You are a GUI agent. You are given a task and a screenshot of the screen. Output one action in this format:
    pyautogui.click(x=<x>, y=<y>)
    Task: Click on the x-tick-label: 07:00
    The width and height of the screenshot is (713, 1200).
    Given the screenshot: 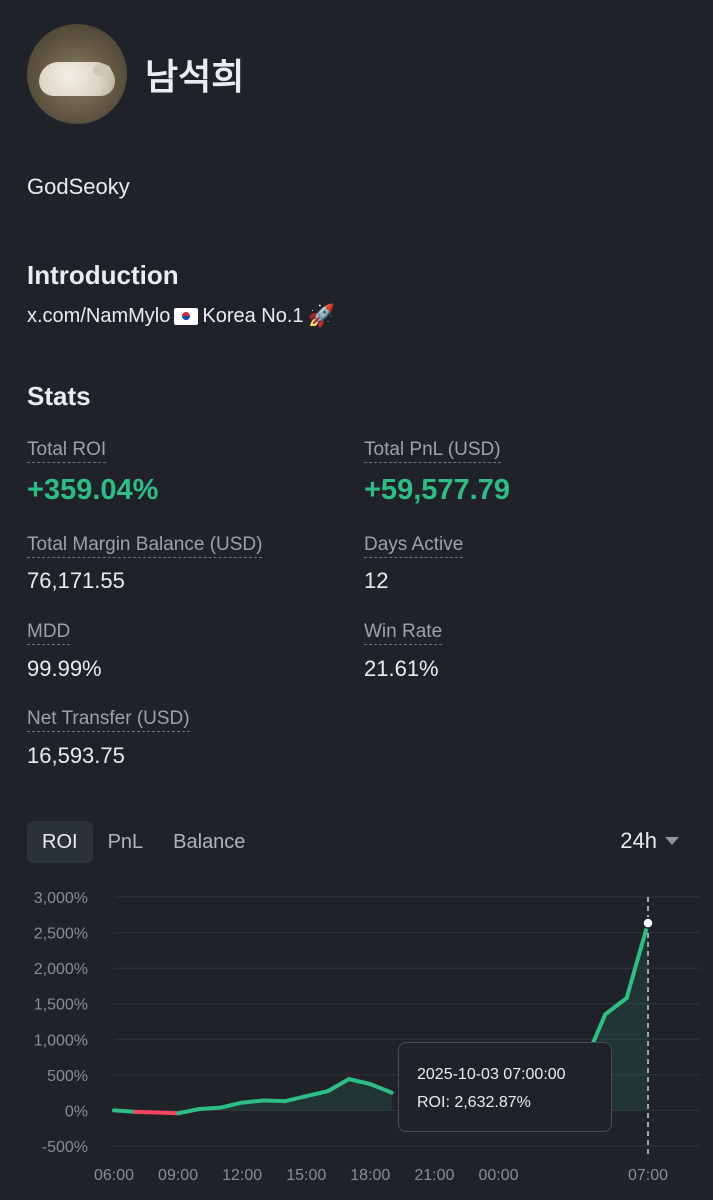 What is the action you would take?
    pyautogui.click(x=648, y=1175)
    